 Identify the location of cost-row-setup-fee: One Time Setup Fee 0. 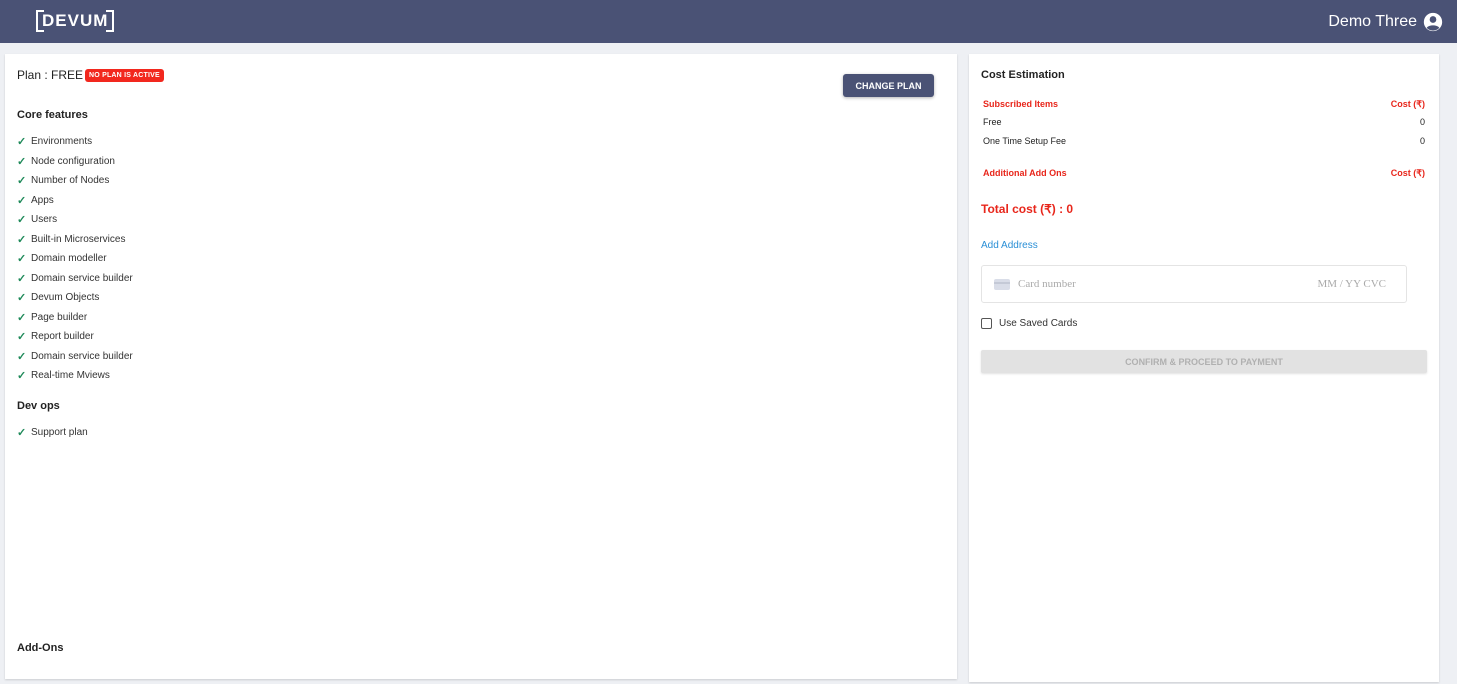
(1204, 141).